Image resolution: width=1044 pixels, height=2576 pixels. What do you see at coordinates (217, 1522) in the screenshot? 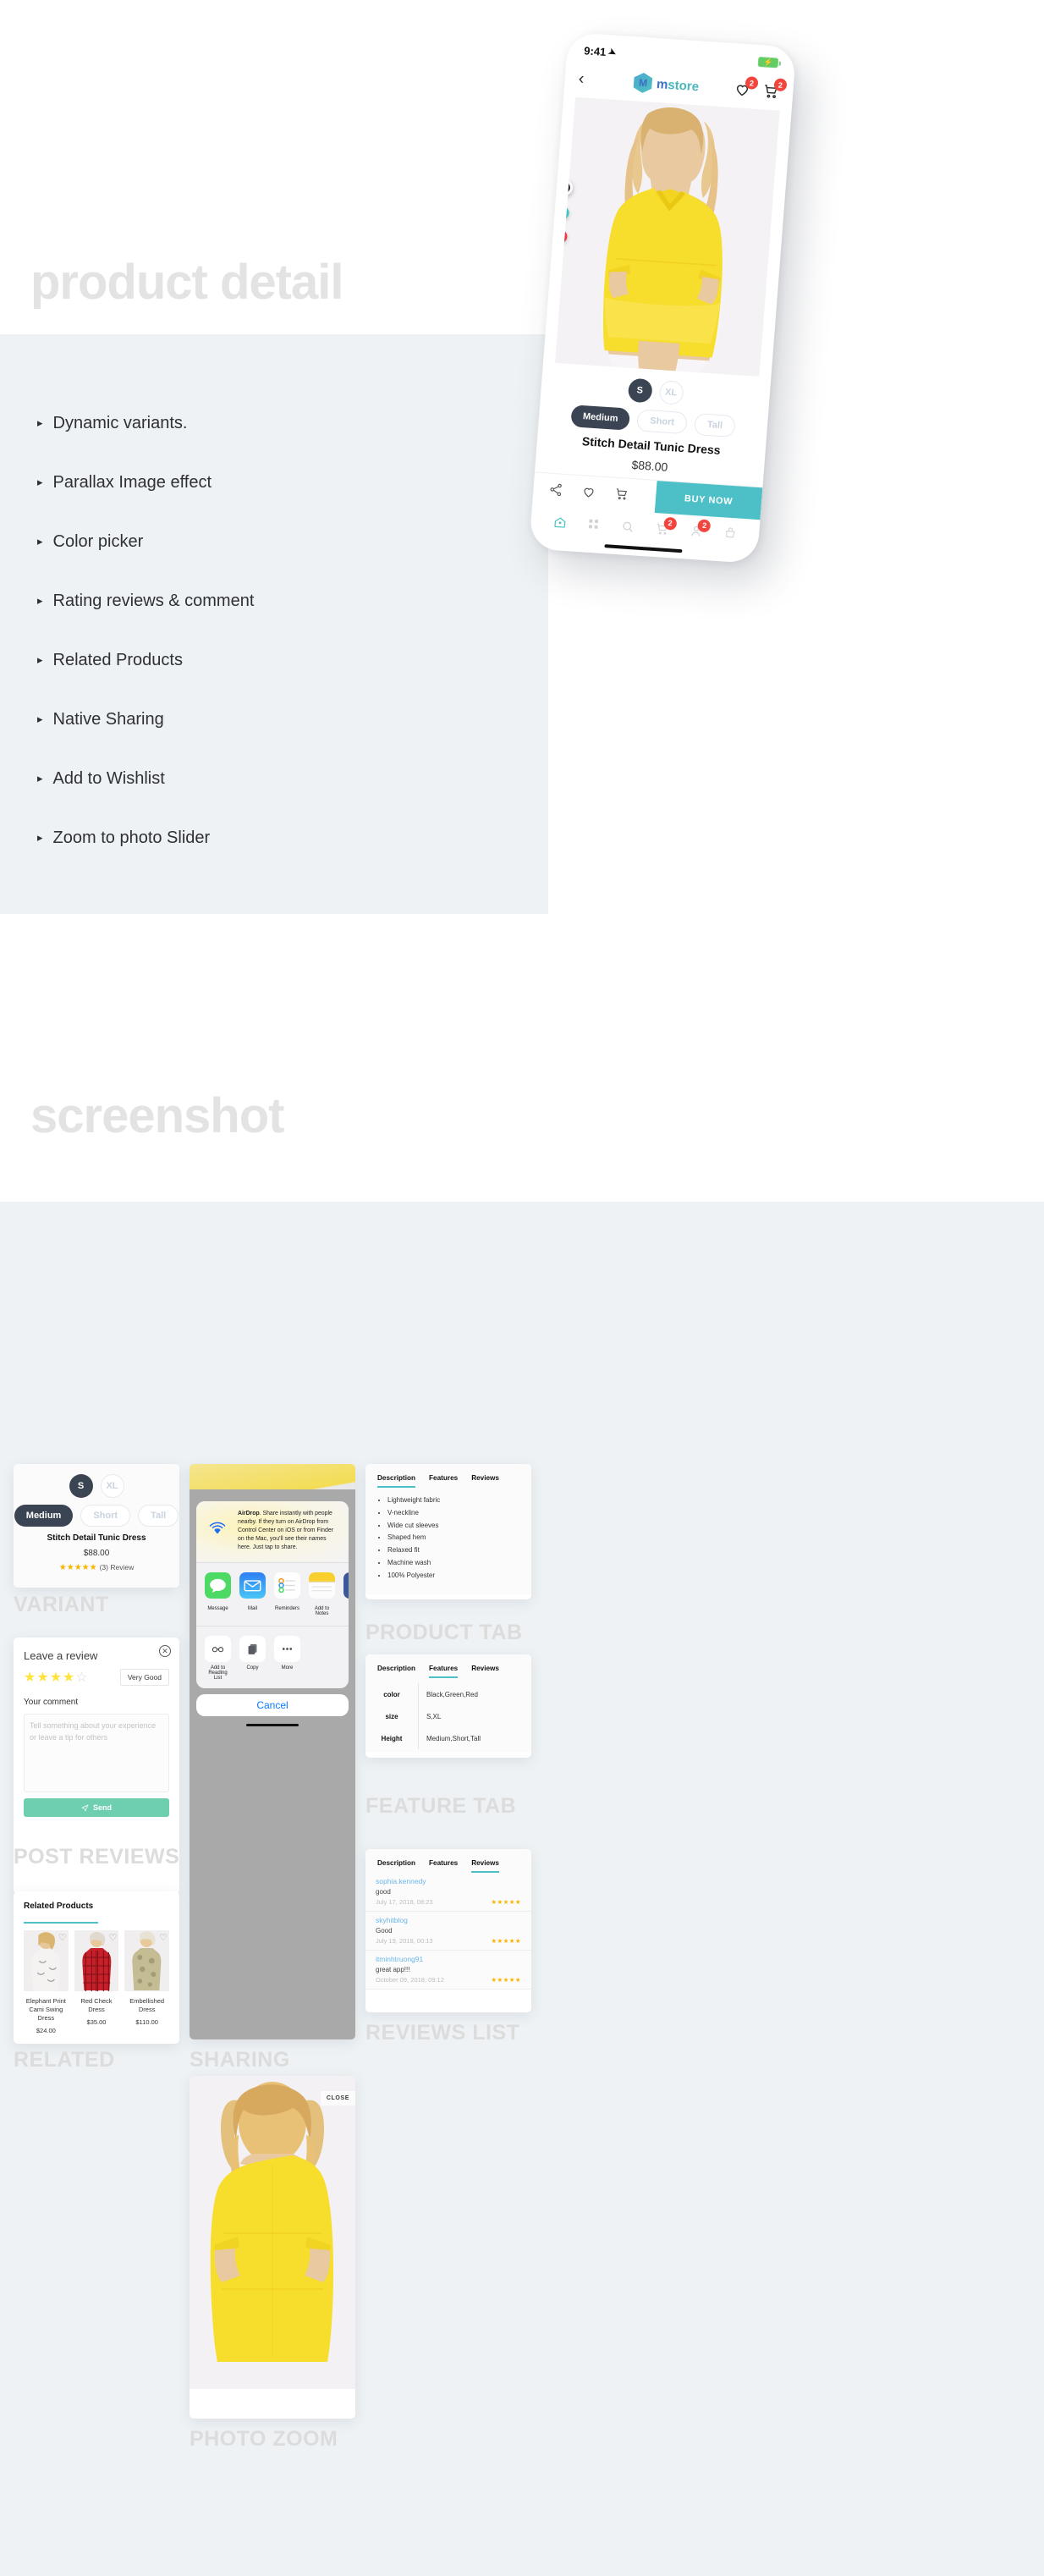
I see `airdrop-icon` at bounding box center [217, 1522].